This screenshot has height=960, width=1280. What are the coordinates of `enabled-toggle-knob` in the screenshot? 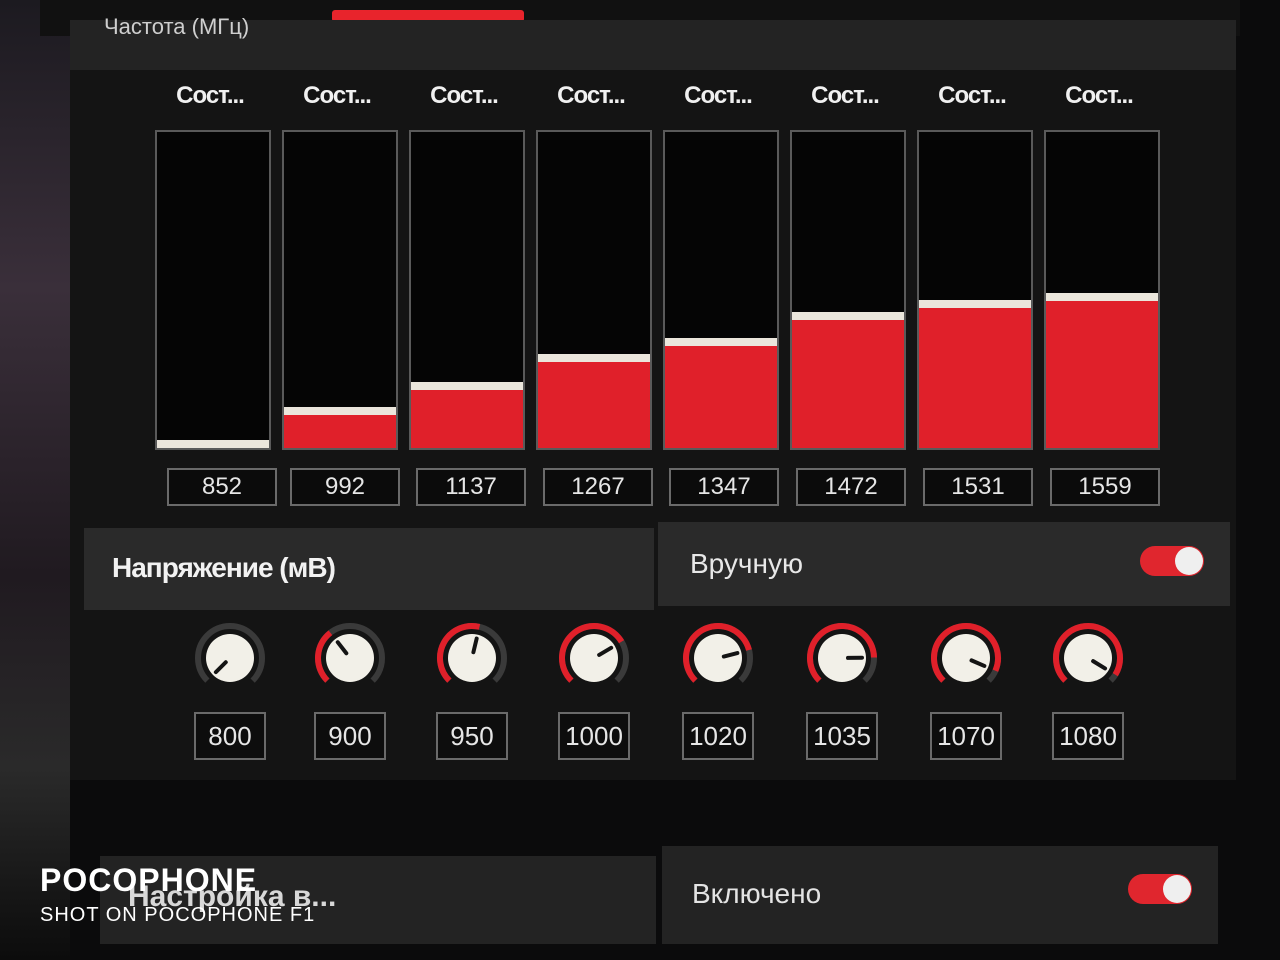 It's located at (1177, 889).